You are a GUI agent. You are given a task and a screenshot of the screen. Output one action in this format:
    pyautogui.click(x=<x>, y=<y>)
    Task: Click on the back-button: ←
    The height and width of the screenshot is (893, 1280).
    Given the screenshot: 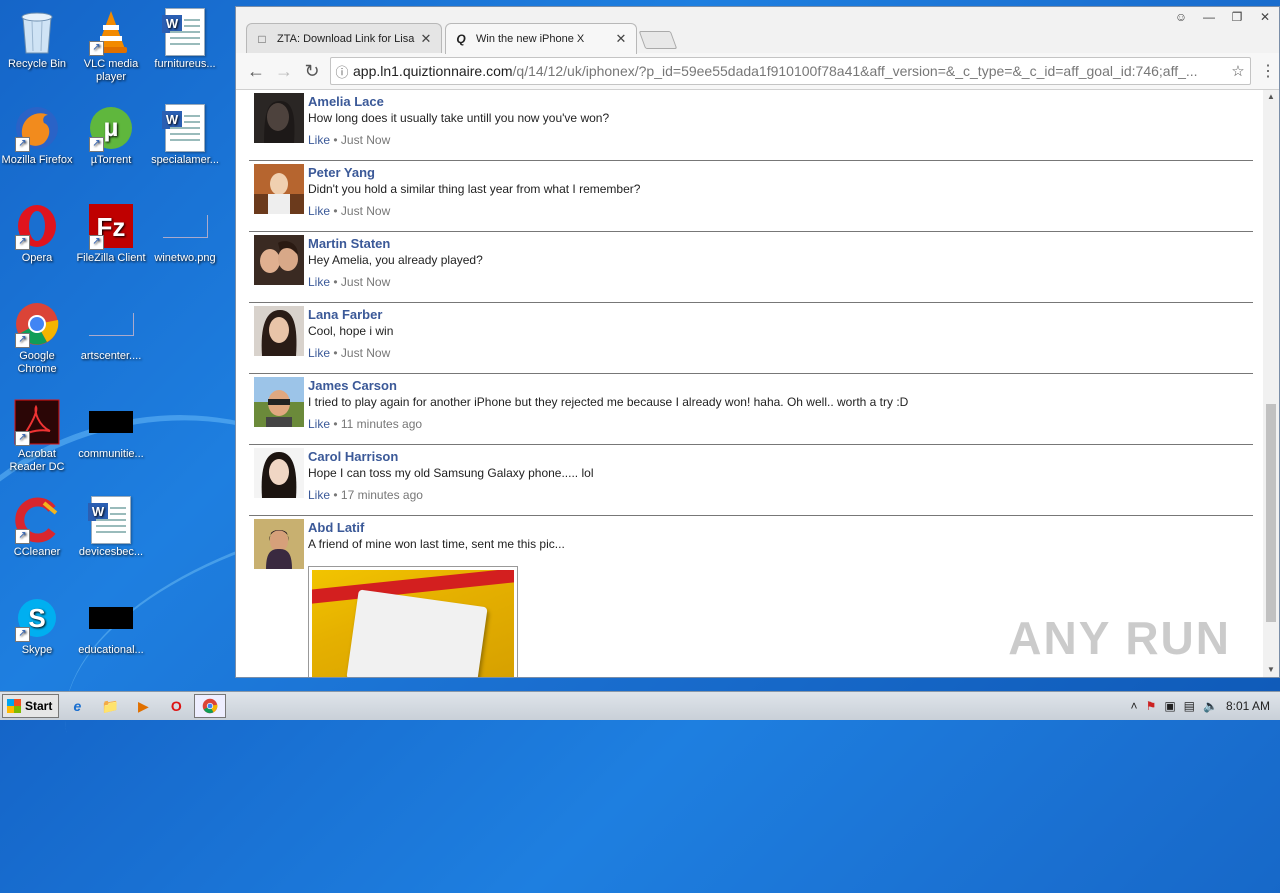 What is the action you would take?
    pyautogui.click(x=256, y=71)
    